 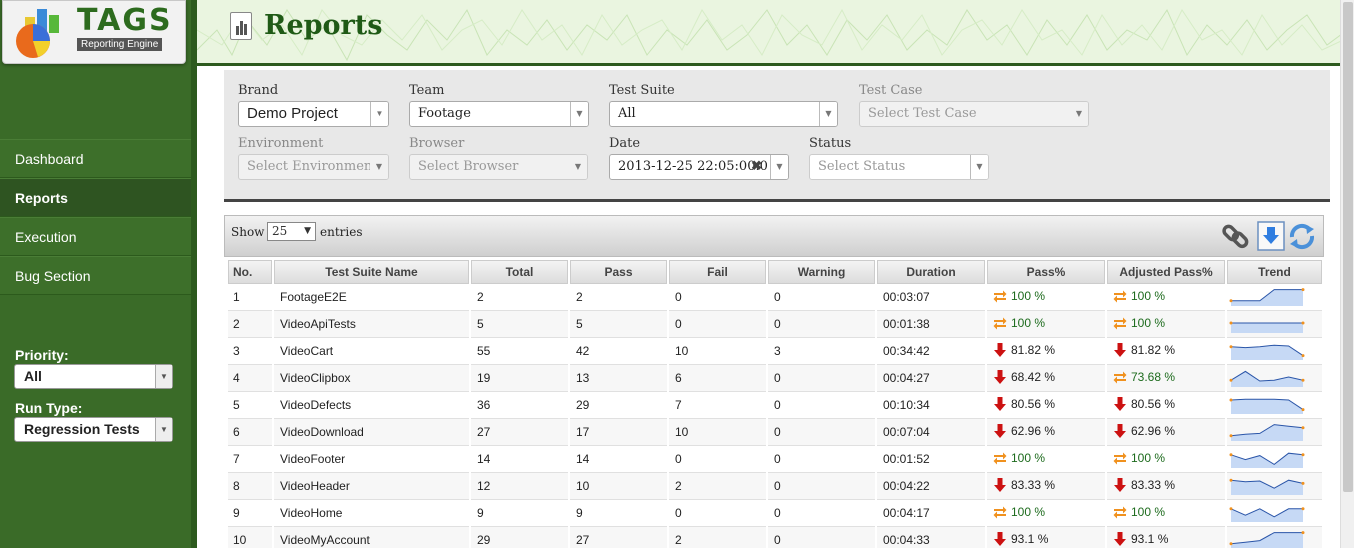 What do you see at coordinates (519, 378) in the screenshot?
I see `cell-total: 19` at bounding box center [519, 378].